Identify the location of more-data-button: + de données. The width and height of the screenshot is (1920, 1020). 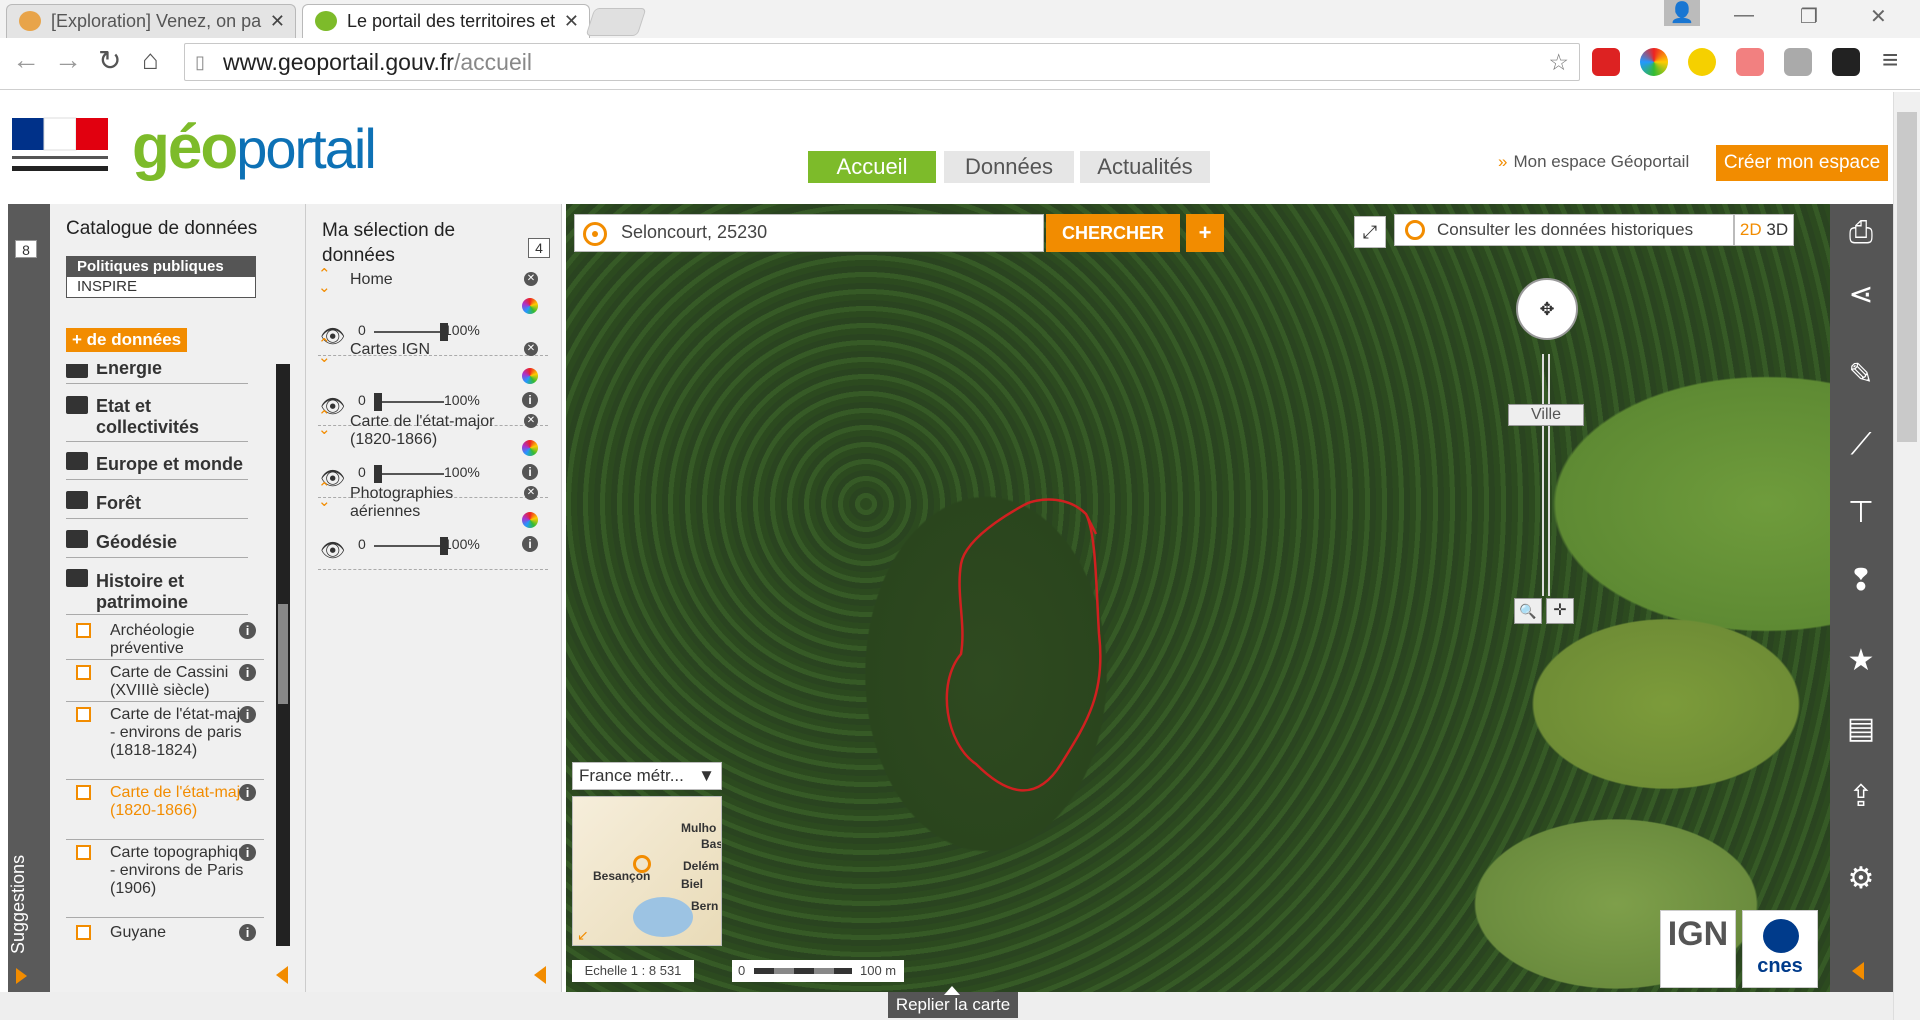
(127, 340).